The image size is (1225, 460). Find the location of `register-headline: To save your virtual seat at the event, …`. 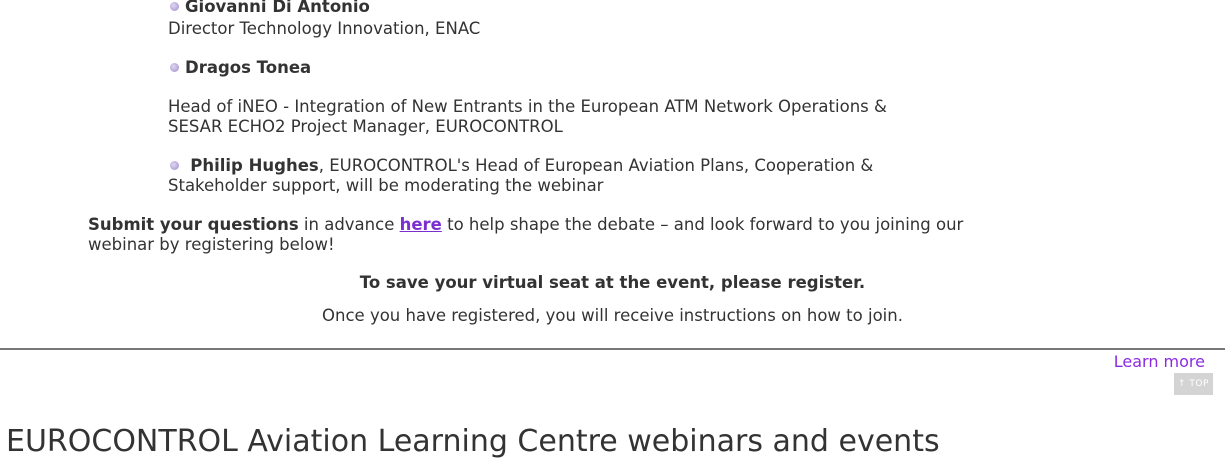

register-headline: To save your virtual seat at the event, … is located at coordinates (612, 282).